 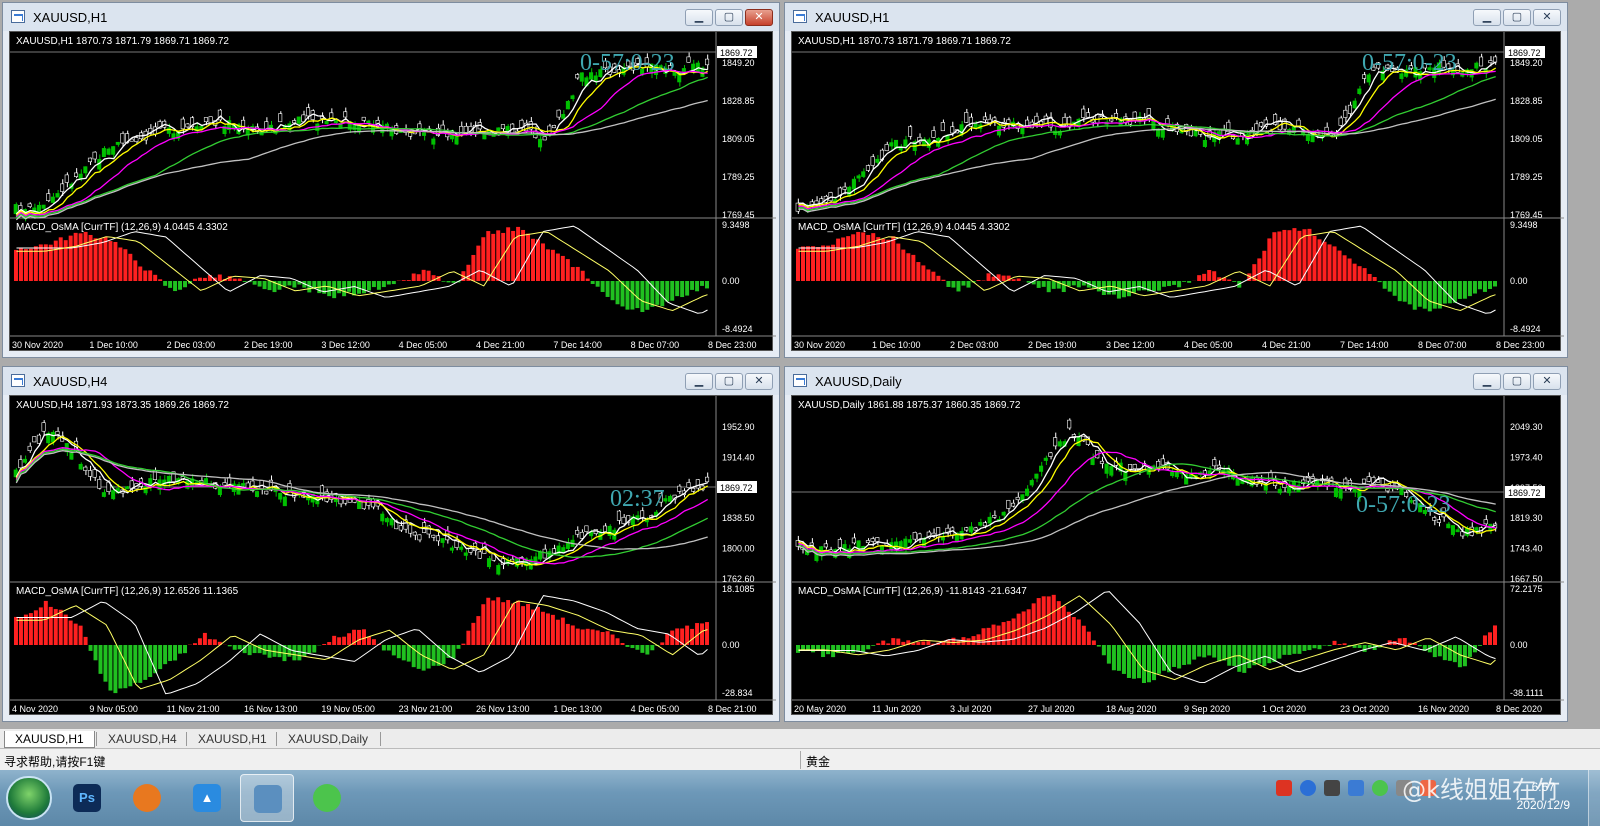 What do you see at coordinates (1286, 345) in the screenshot?
I see `time-tick-label: 4 Dec 21:00` at bounding box center [1286, 345].